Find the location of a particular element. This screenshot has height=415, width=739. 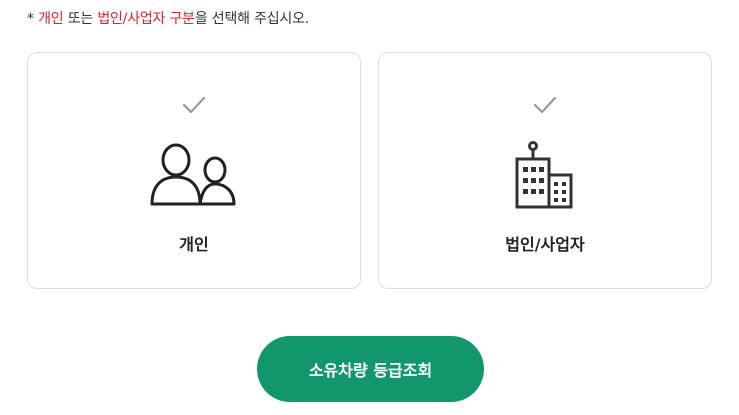

notice-prefix: * is located at coordinates (33, 19).